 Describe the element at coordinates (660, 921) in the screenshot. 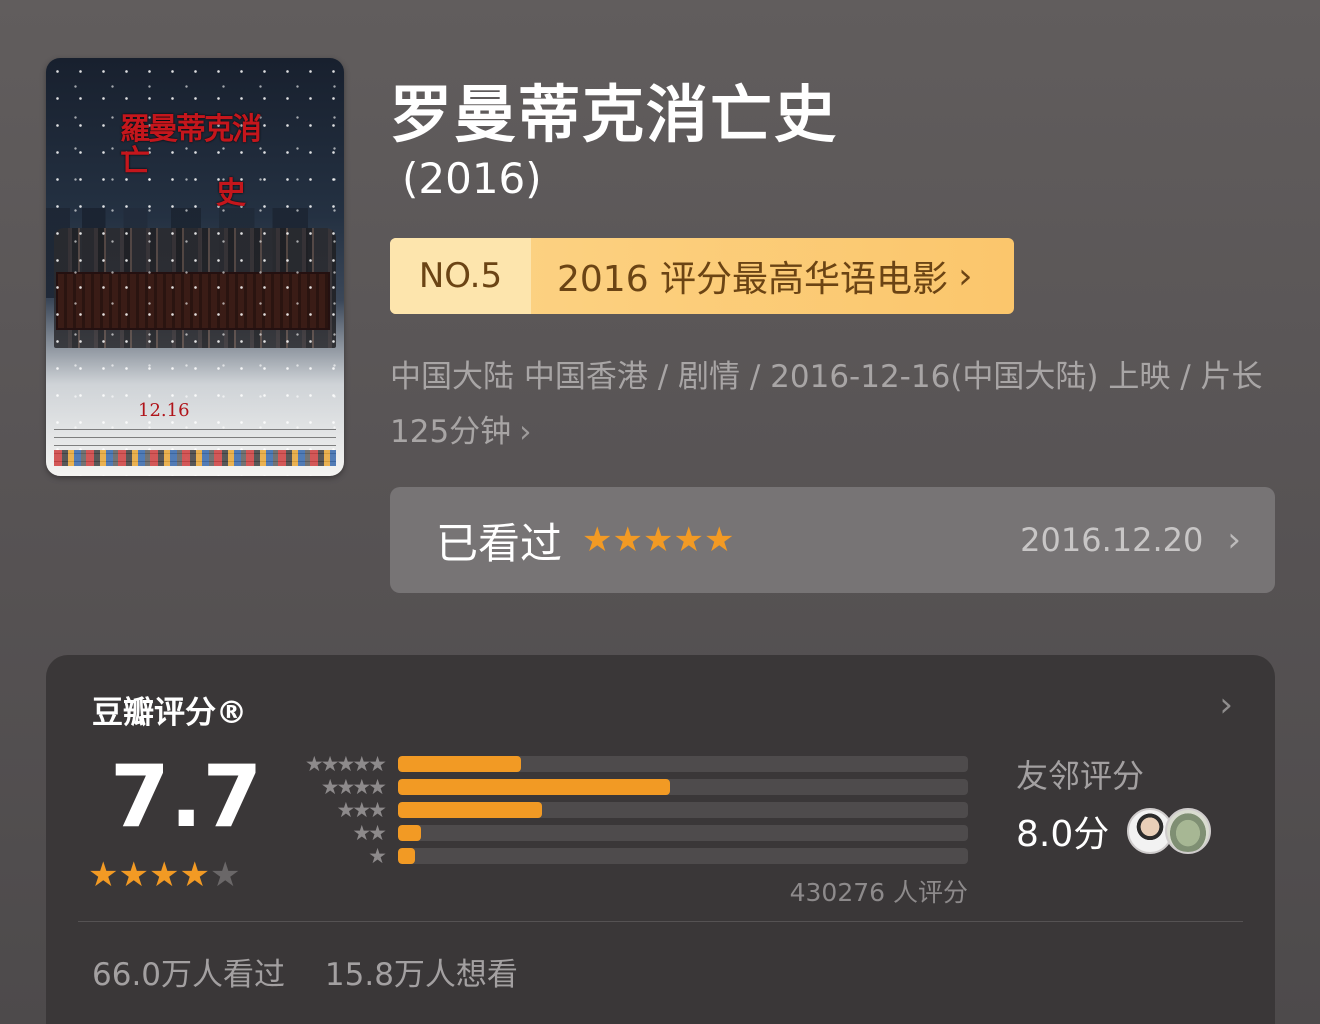

I see `divider` at that location.